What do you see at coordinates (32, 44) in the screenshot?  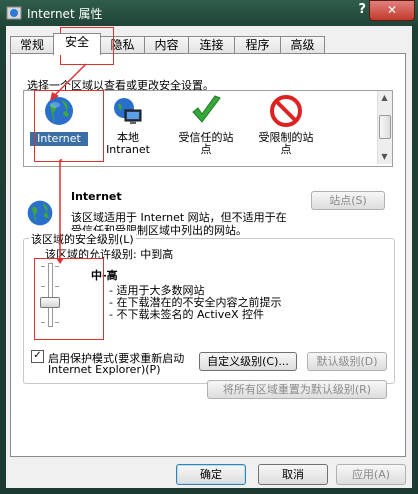 I see `tab-general: 常规` at bounding box center [32, 44].